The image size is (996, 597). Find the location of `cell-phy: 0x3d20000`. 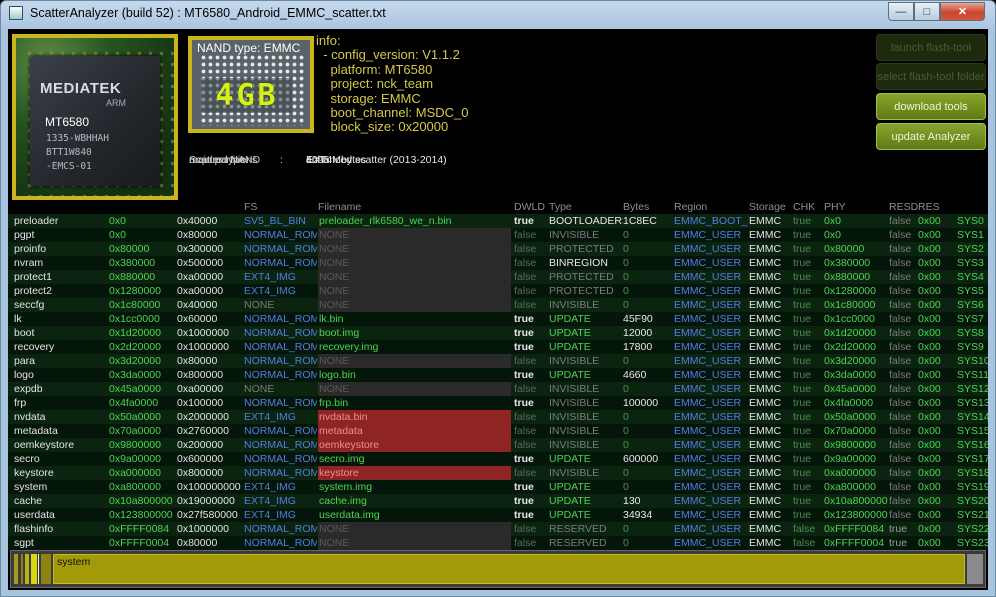

cell-phy: 0x3d20000 is located at coordinates (850, 361).